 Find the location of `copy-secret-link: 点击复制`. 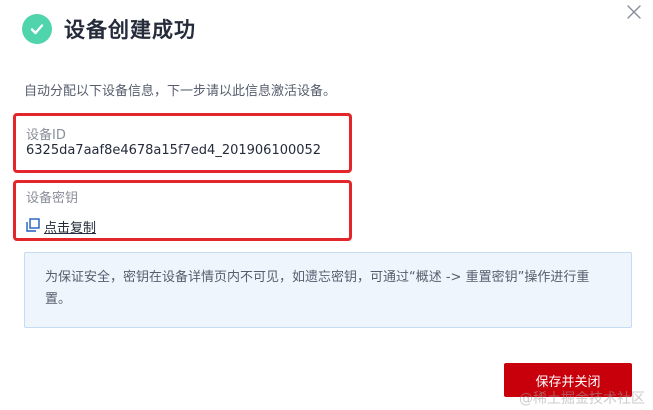

copy-secret-link: 点击复制 is located at coordinates (61, 226).